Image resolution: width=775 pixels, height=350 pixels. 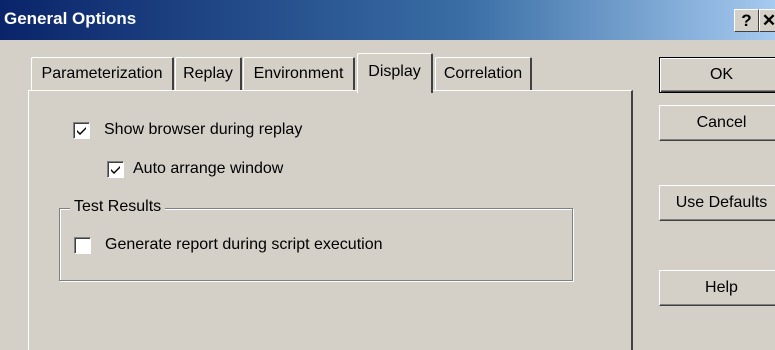 I want to click on tab-correlation: Correlation, so click(x=483, y=73).